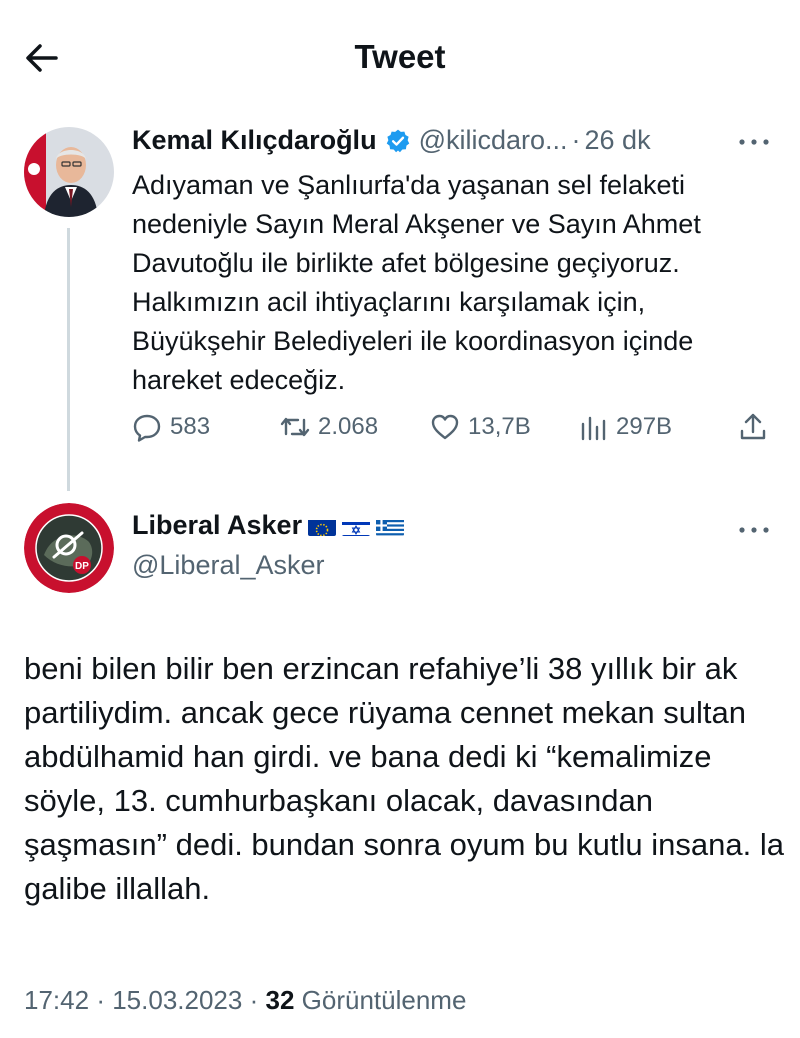  I want to click on quoted-tweet-header: Kemal Kılıçdaroğlu @kilicdaro... · 26 dk, so click(391, 140).